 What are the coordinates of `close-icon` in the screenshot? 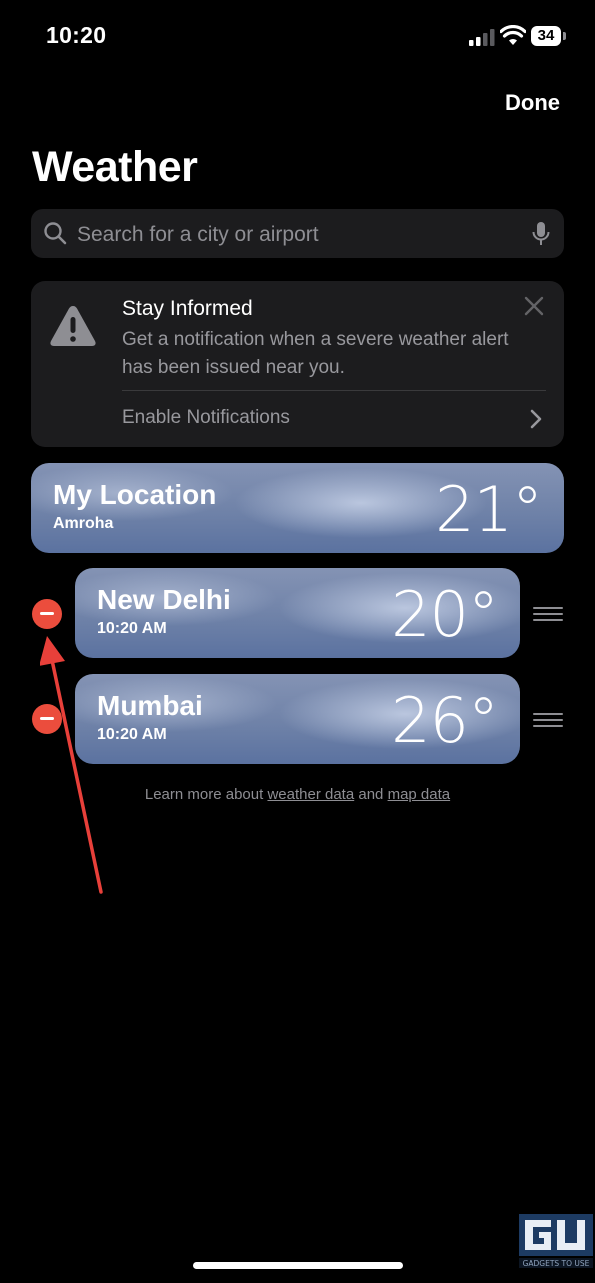 It's located at (534, 306).